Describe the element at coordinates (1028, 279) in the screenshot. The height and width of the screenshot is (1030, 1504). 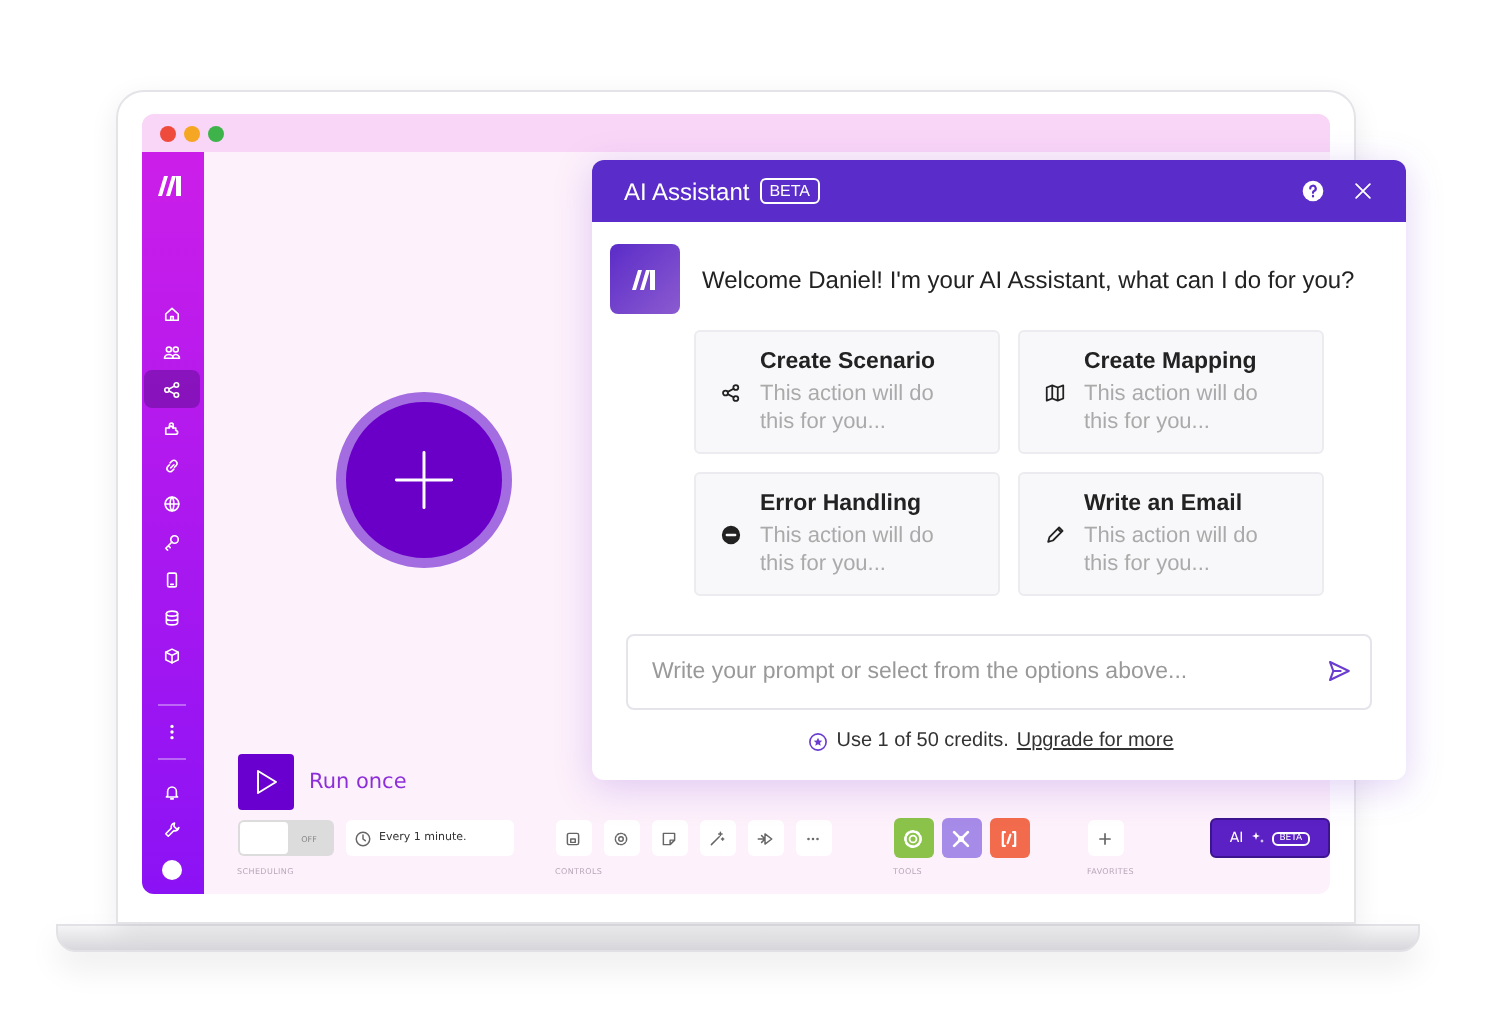
I see `welcome-message: Welcome Daniel! I'm your AI Assistant, what can I do for you?` at that location.